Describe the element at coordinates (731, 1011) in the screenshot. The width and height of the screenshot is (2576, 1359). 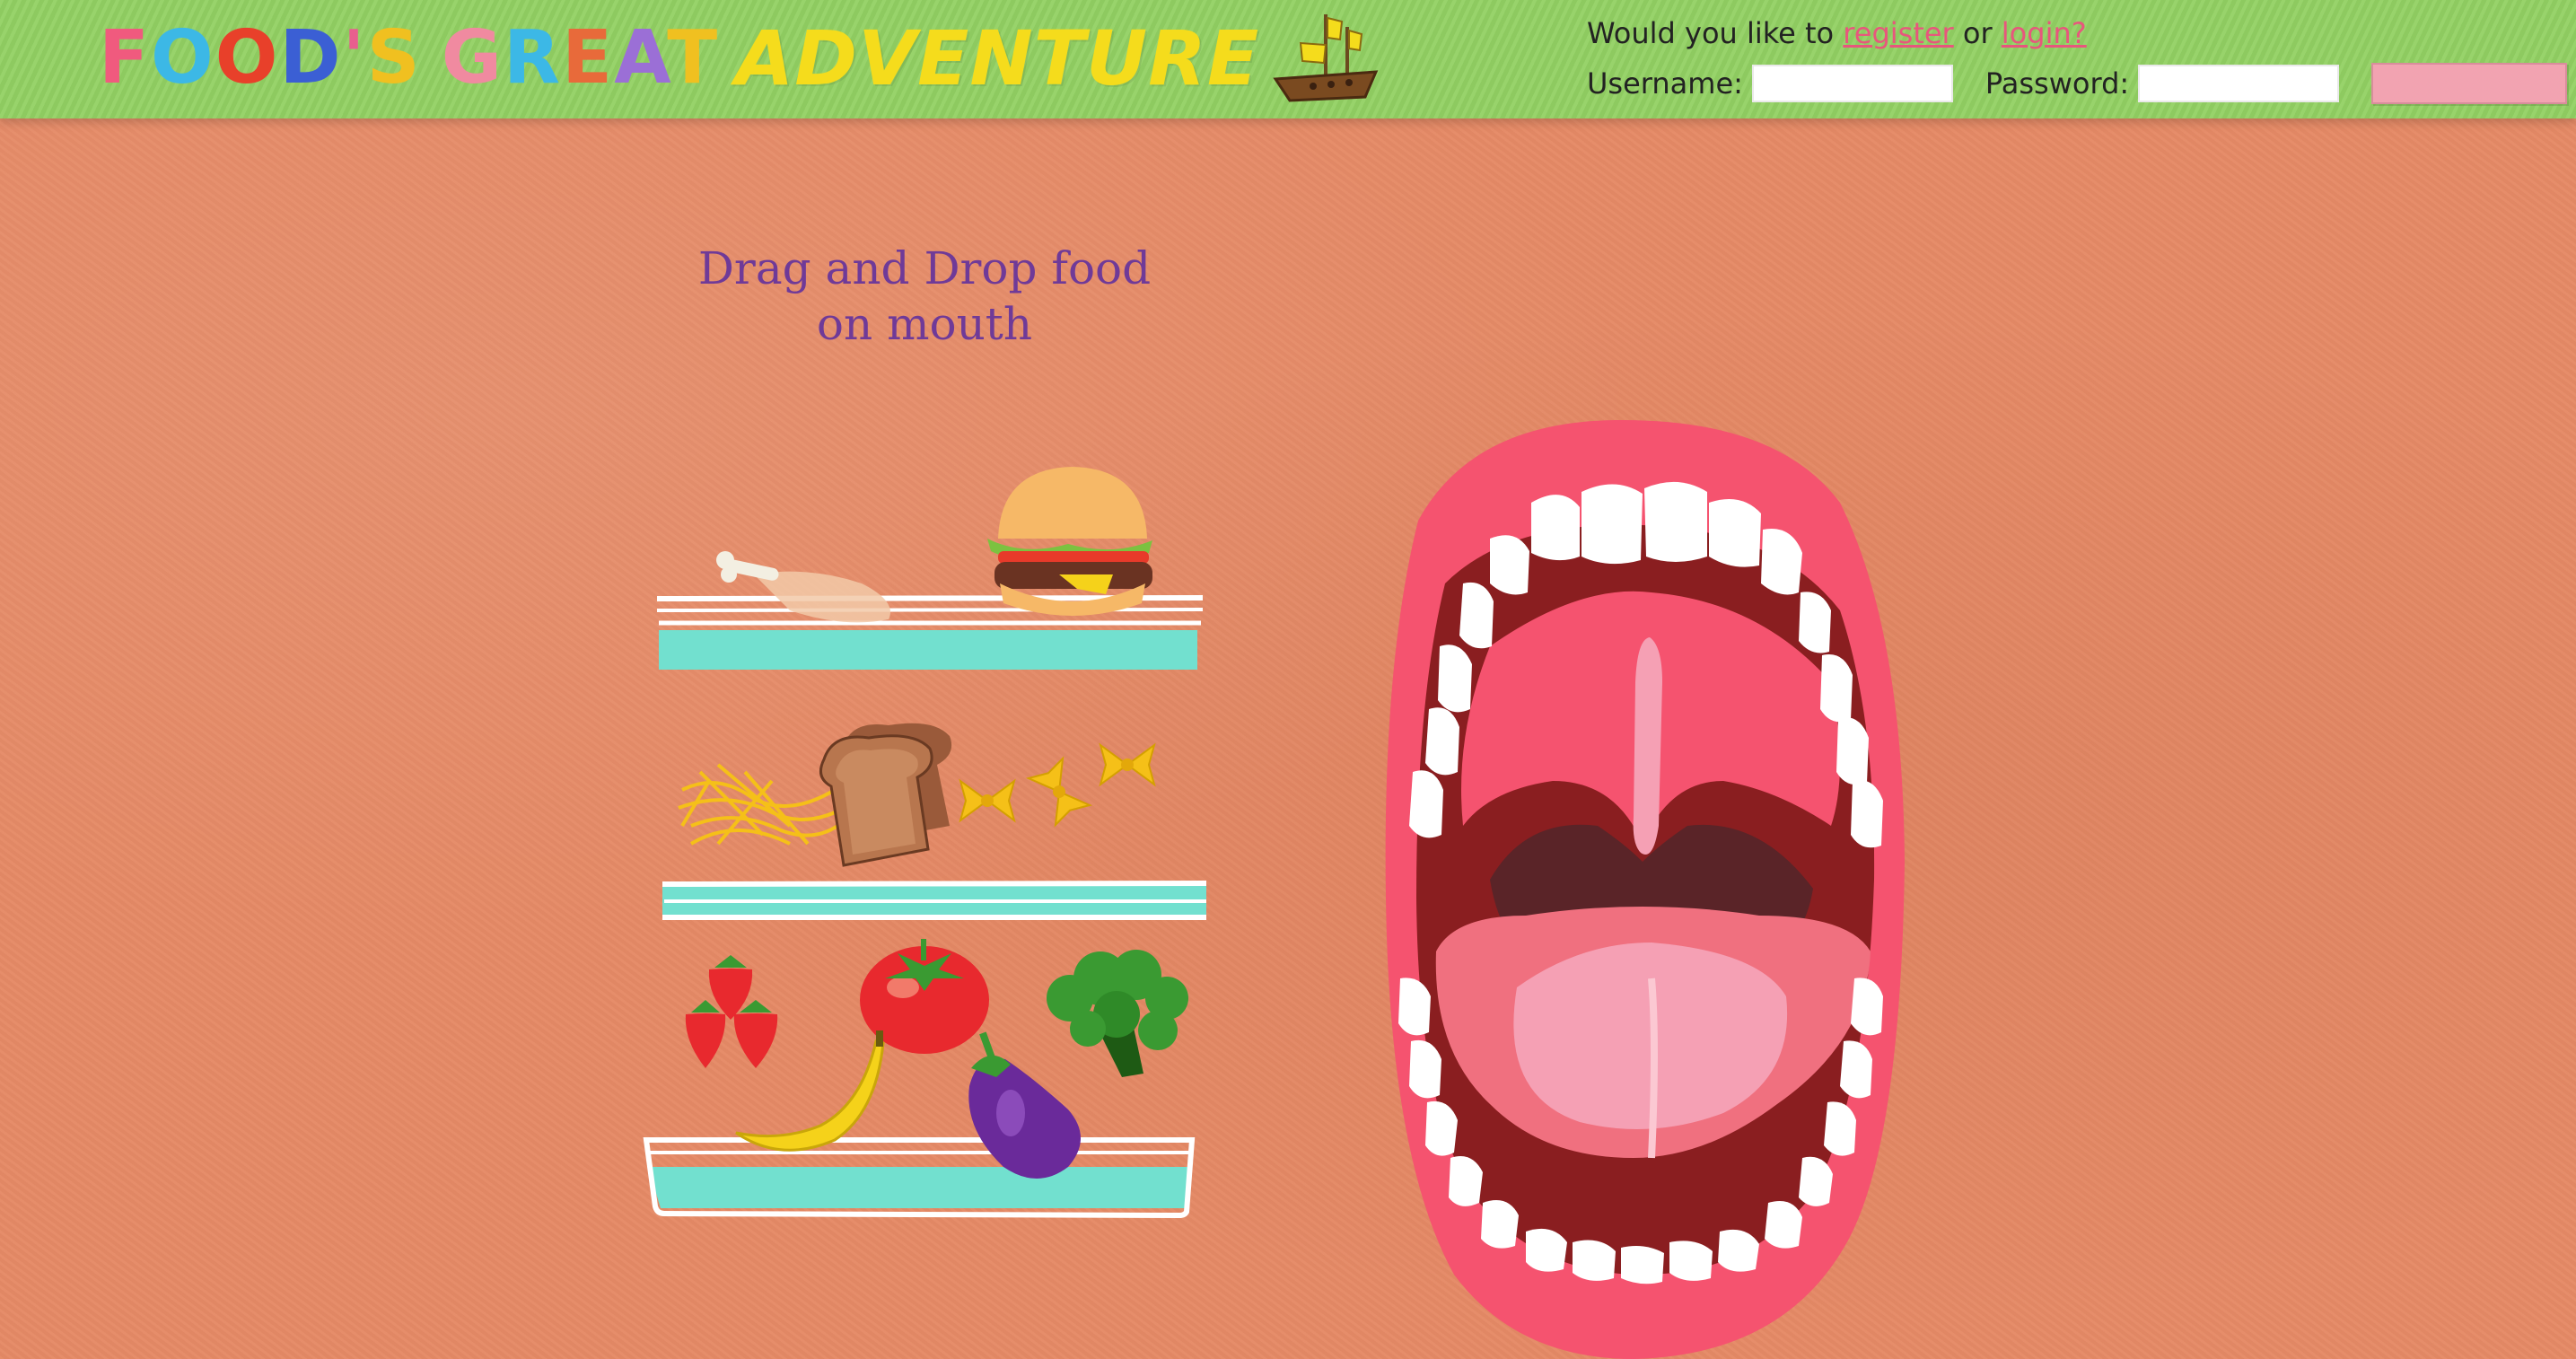
I see `strawberries` at that location.